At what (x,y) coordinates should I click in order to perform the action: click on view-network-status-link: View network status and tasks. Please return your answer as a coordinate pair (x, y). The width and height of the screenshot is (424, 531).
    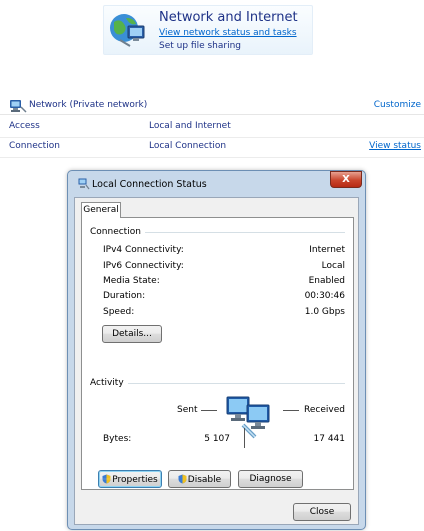
    Looking at the image, I should click on (228, 33).